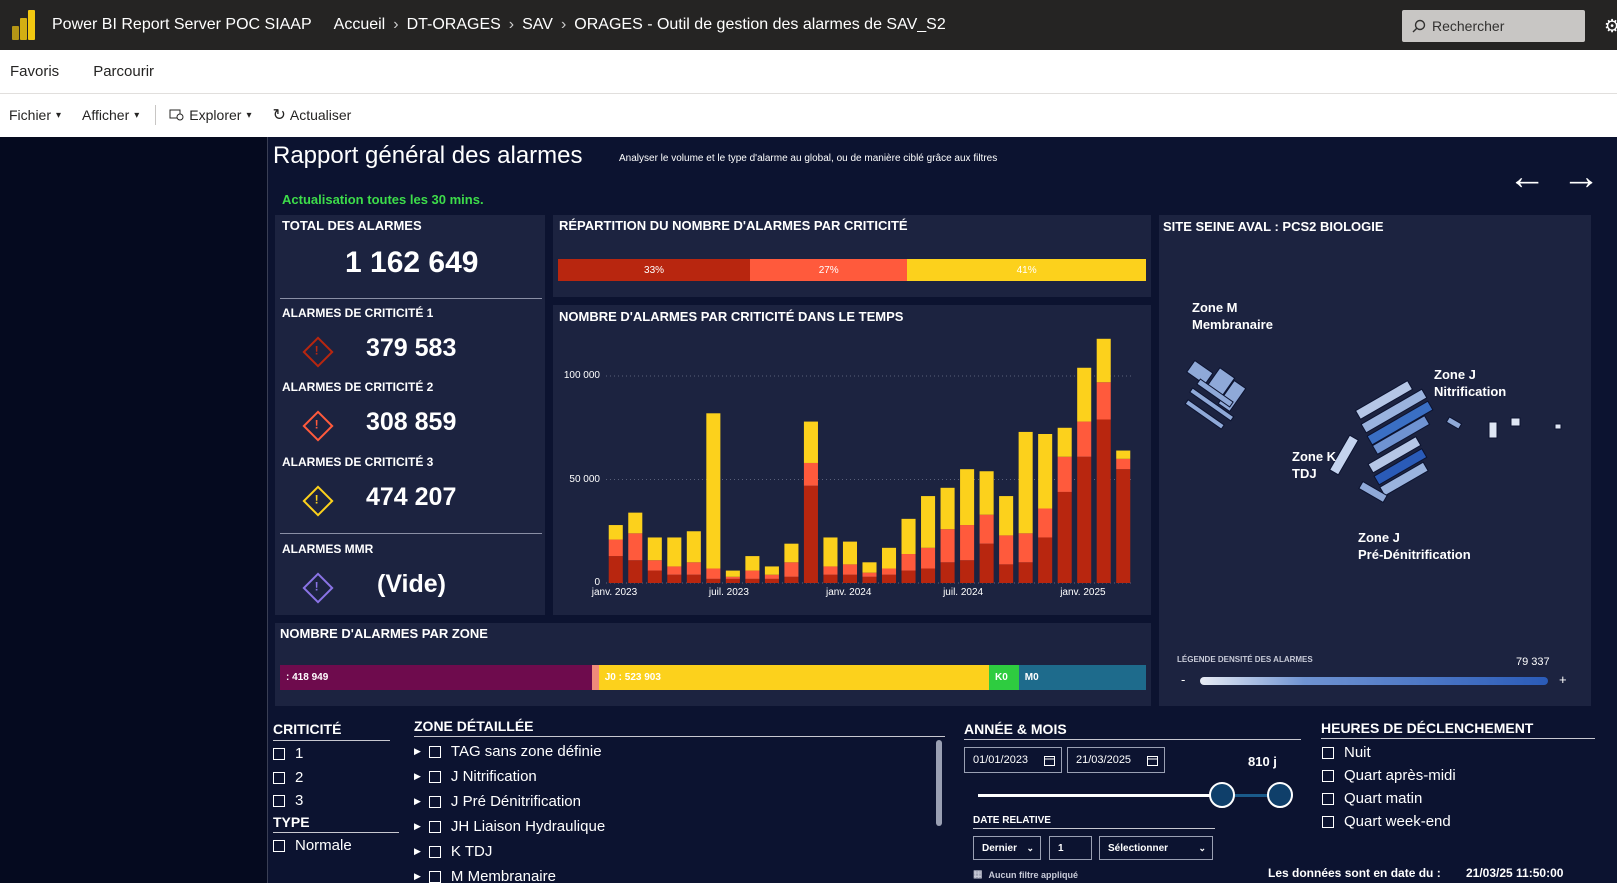 The image size is (1617, 893). Describe the element at coordinates (1386, 821) in the screenshot. I see `hours-option: Quart week-end` at that location.